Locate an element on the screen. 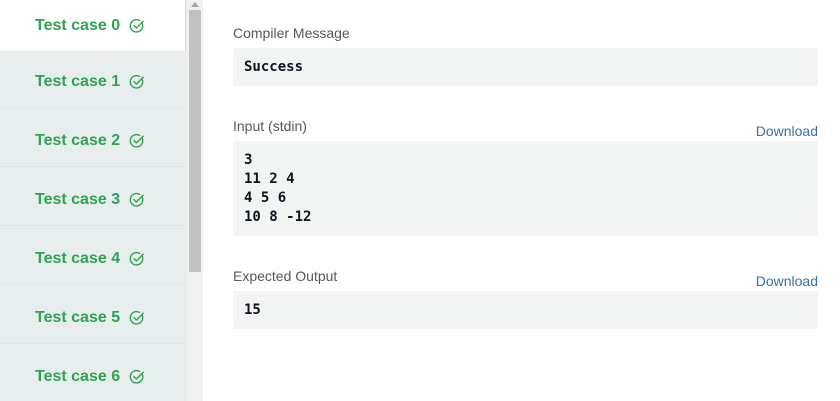 The width and height of the screenshot is (840, 401). test-case-tab-1: Test case 1 is located at coordinates (93, 82).